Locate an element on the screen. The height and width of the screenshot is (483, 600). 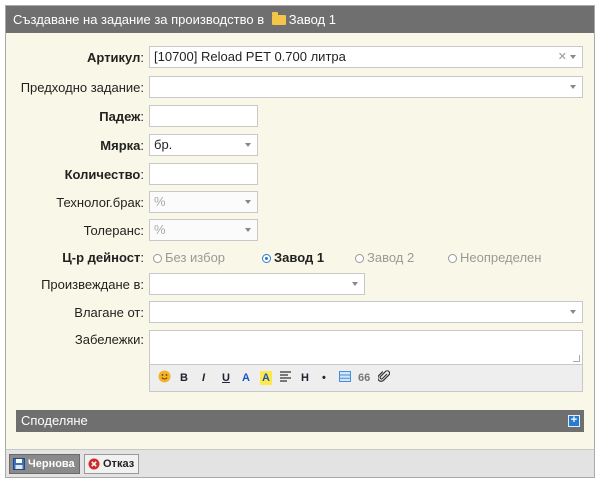
folder-icon is located at coordinates (278, 18).